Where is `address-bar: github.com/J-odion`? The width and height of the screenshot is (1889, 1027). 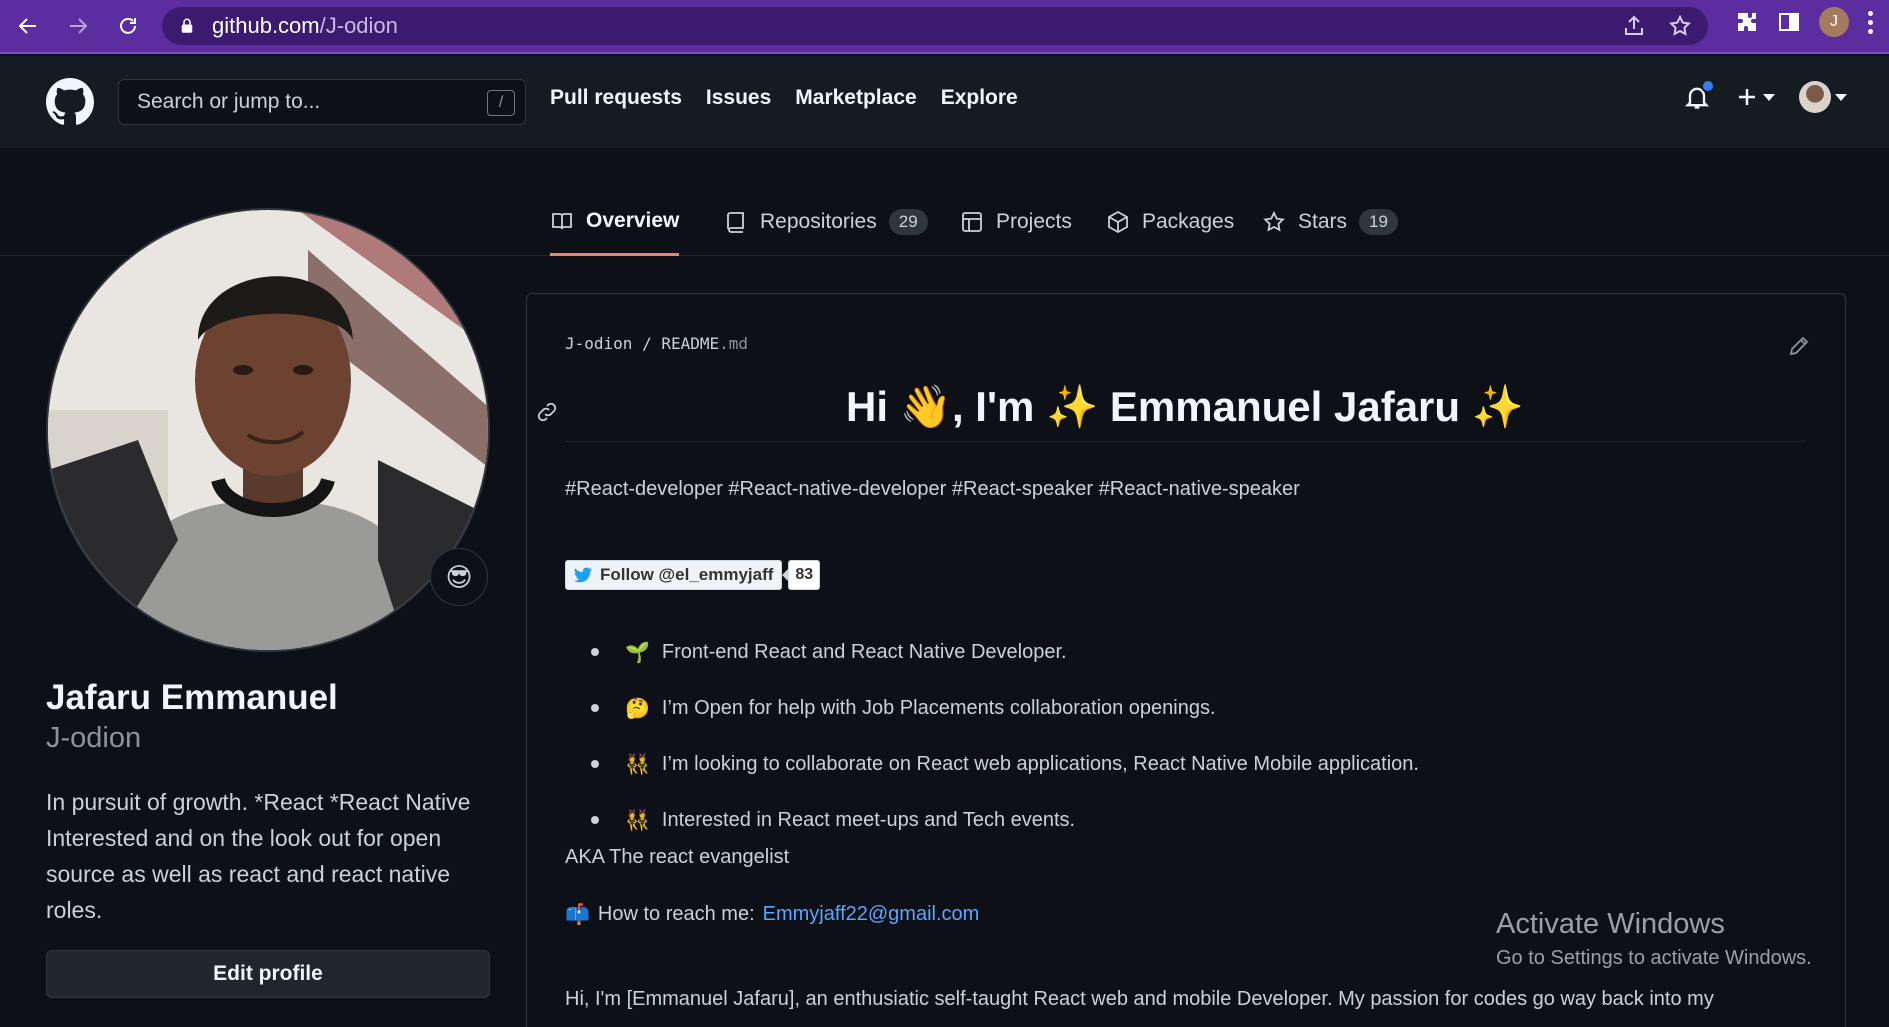 address-bar: github.com/J-odion is located at coordinates (935, 26).